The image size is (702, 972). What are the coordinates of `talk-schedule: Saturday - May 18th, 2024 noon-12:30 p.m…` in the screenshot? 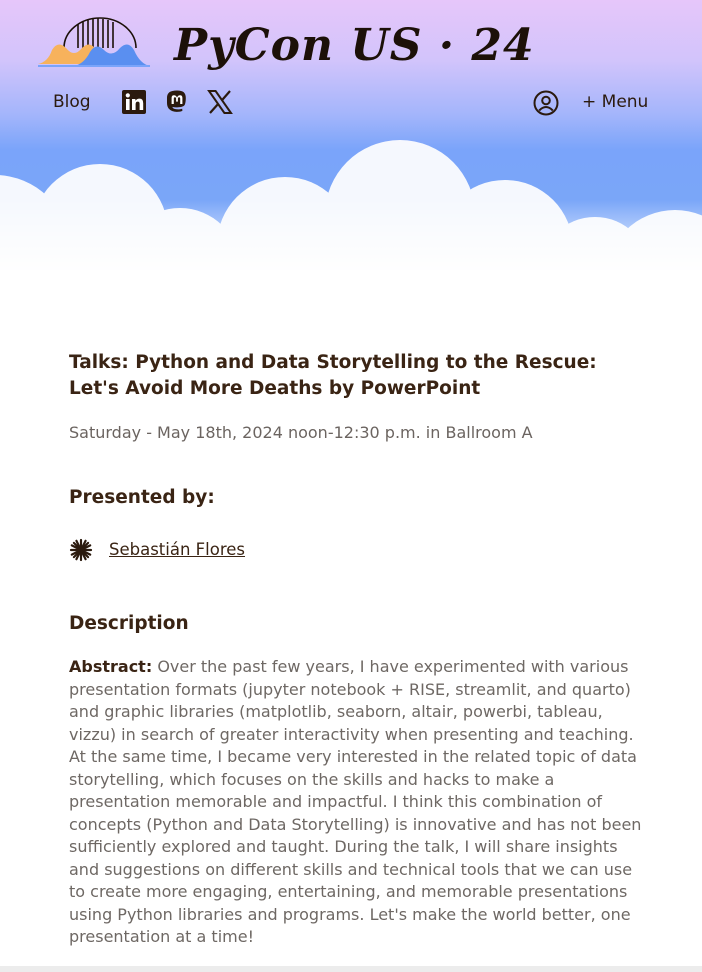 It's located at (301, 432).